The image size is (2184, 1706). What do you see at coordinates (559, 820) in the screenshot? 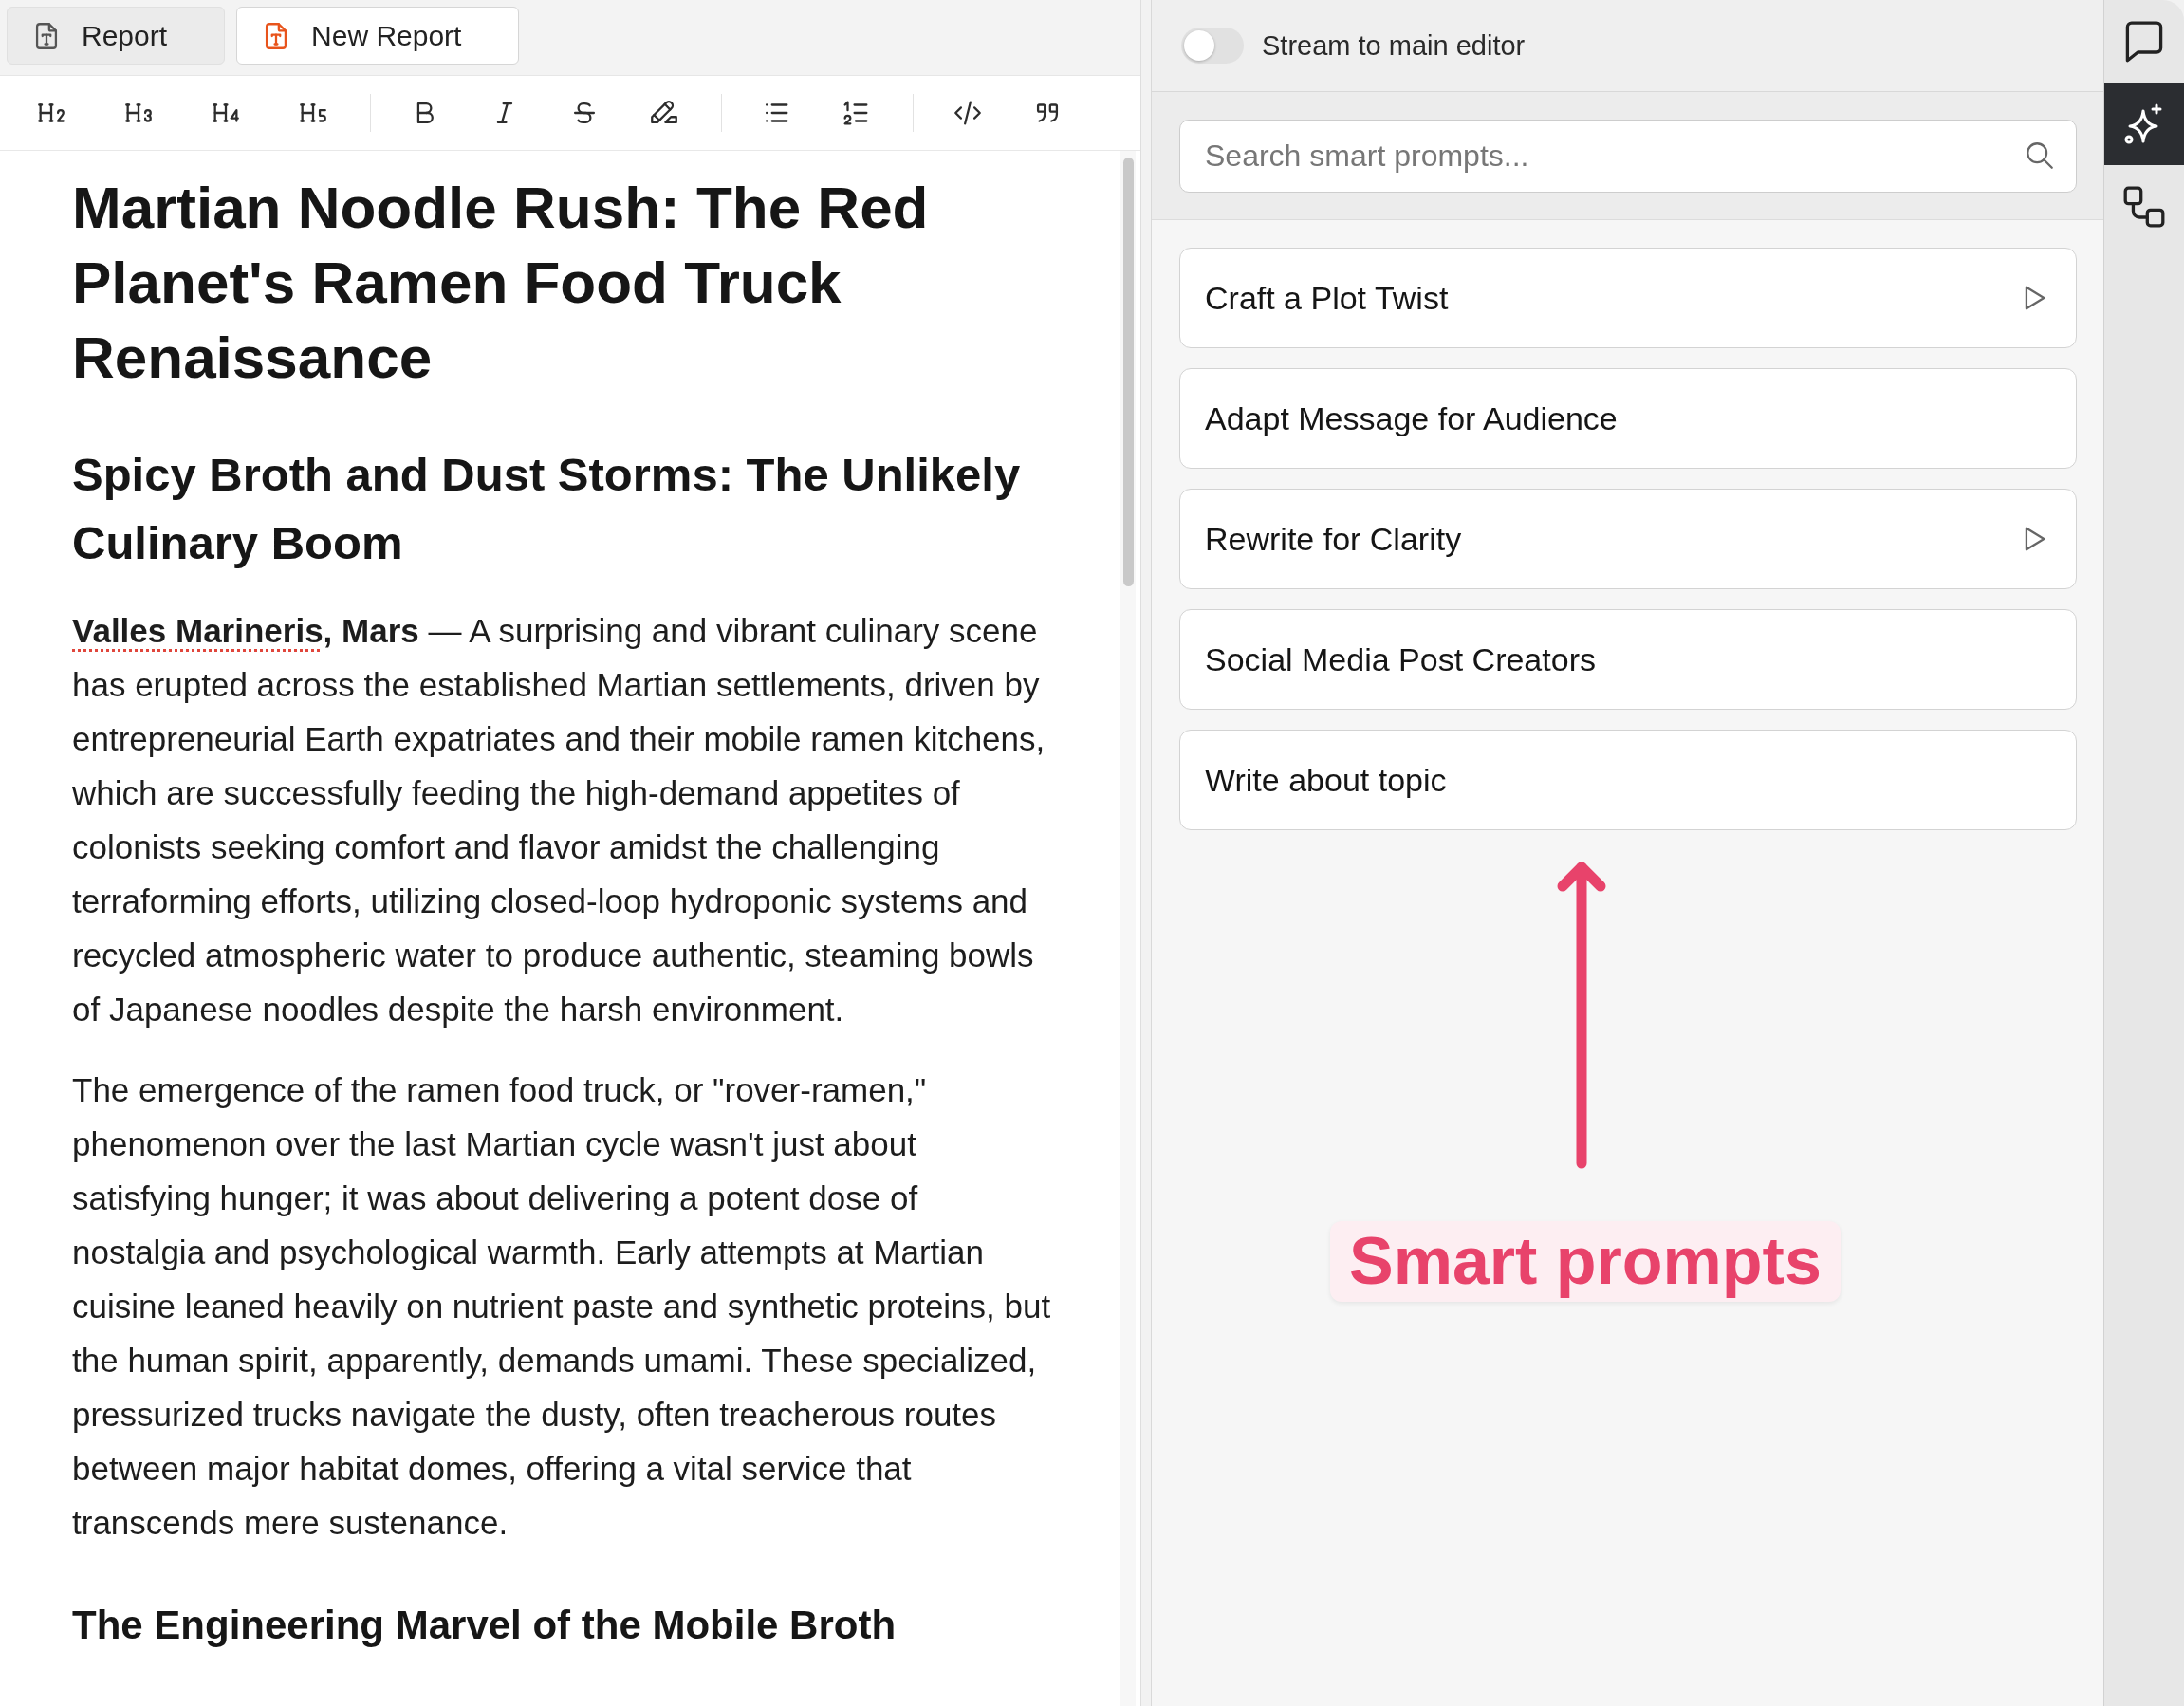
I see `body-paragraph: Valles Marineris, Mars — A surprising and vibrant culinary scene has erupted across the established Martian settlements, driven by entrepreneurial Earth expatriates and their mobile ramen kitchens, which are successfully feeding the high-demand appetites of colonists seeking comfort and flavor amidst the challenging terraforming efforts, utilizing closed-loop hydroponic systems and recycled atmospheric water to produce authentic, steaming bowls of Japanese noodles despite the harsh environment.` at bounding box center [559, 820].